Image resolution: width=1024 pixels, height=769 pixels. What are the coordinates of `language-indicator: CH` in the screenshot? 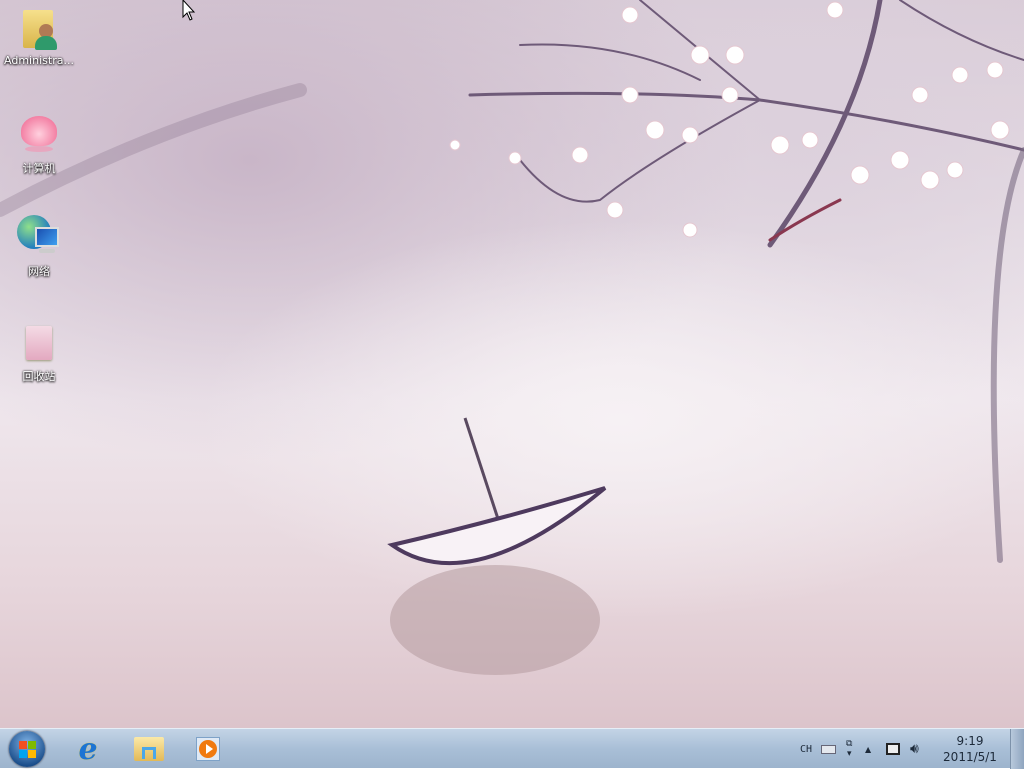 It's located at (806, 749).